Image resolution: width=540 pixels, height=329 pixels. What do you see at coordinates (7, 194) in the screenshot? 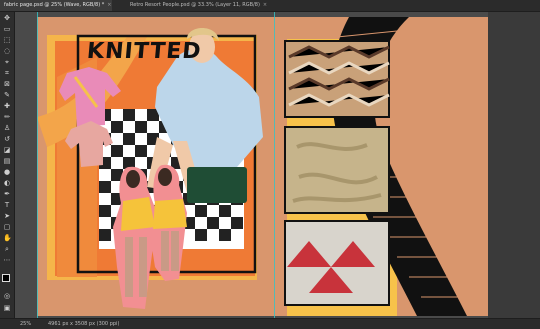
I see `pen-tool-icon: ✒` at bounding box center [7, 194].